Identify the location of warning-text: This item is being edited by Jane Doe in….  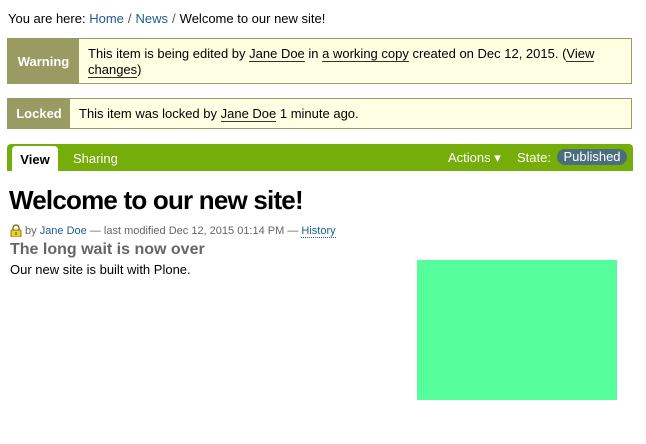
(355, 61).